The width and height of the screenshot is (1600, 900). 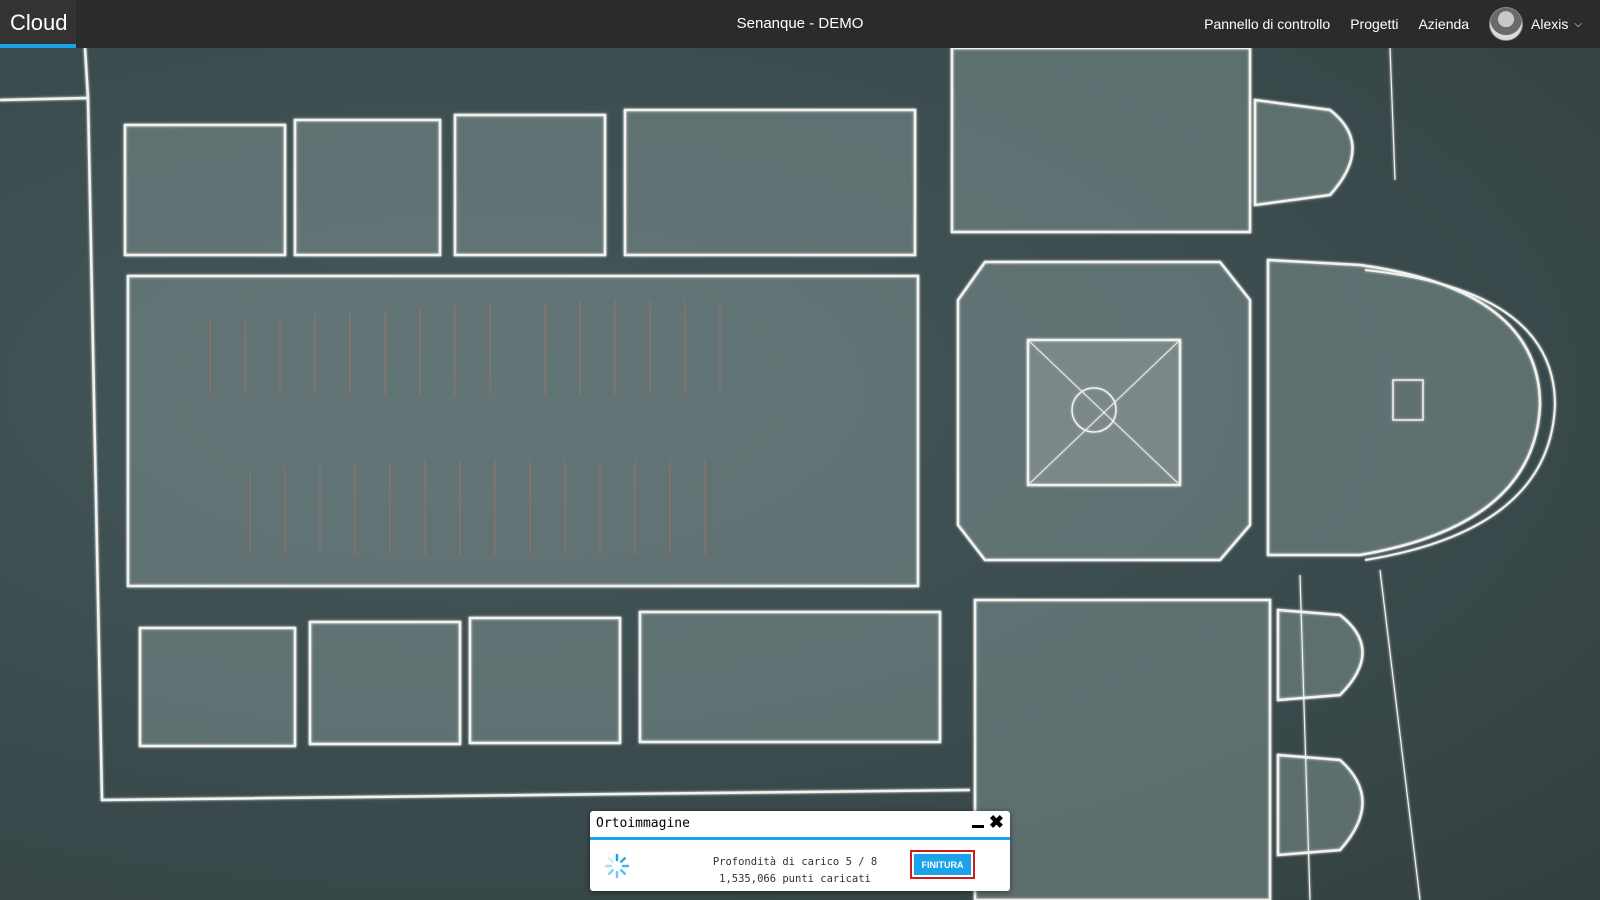 I want to click on brand-active-indicator, so click(x=38, y=46).